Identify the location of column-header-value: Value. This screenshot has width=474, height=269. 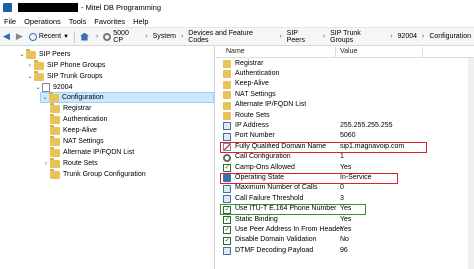
(348, 51).